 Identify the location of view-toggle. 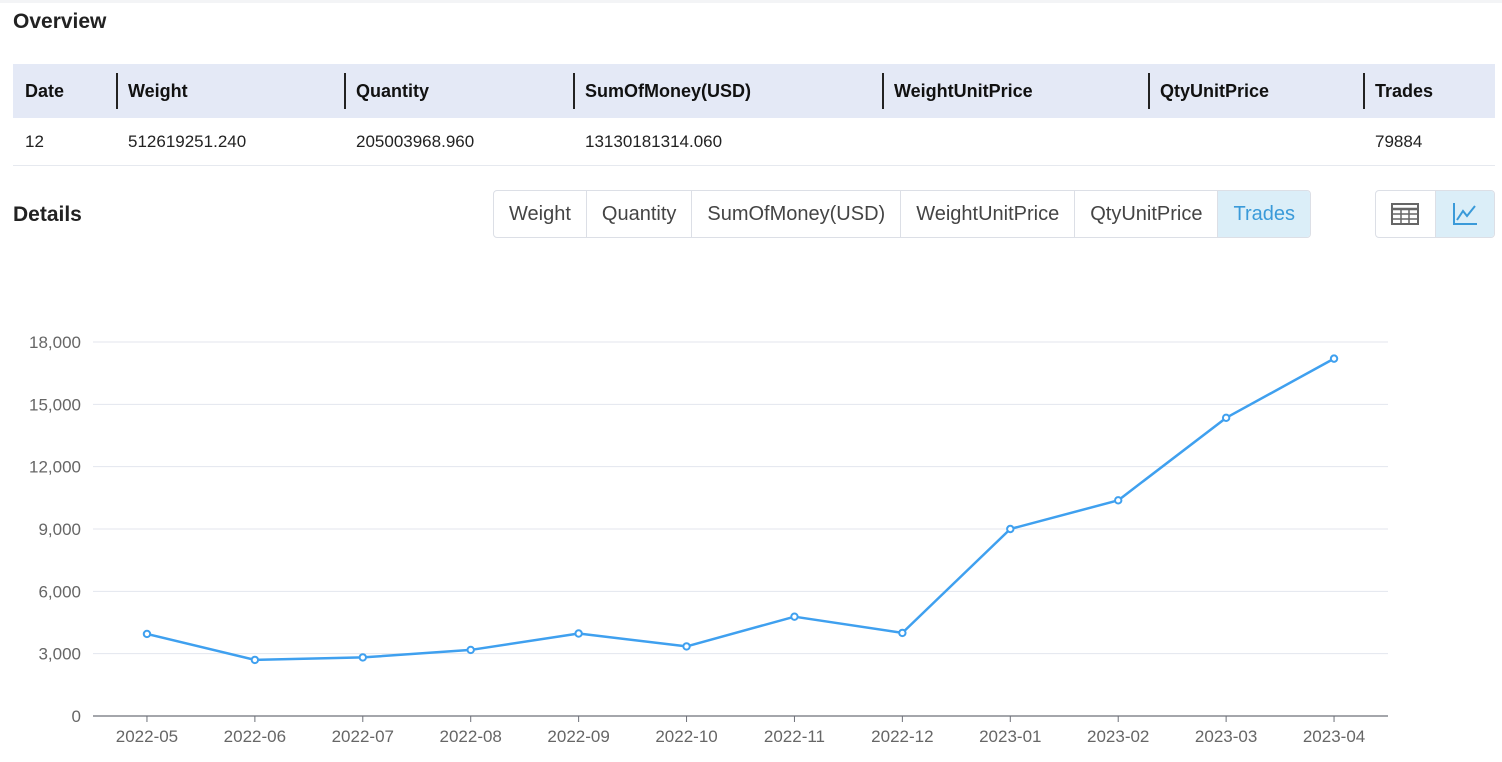
(1435, 214).